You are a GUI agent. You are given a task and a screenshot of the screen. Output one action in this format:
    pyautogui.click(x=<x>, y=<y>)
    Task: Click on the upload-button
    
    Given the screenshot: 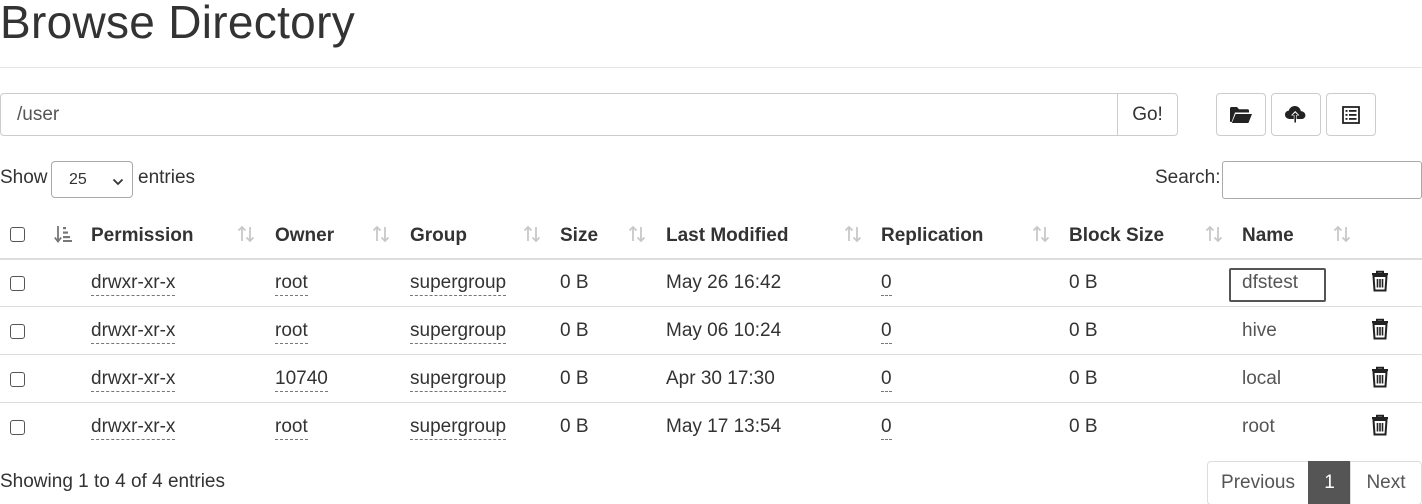 What is the action you would take?
    pyautogui.click(x=1296, y=114)
    